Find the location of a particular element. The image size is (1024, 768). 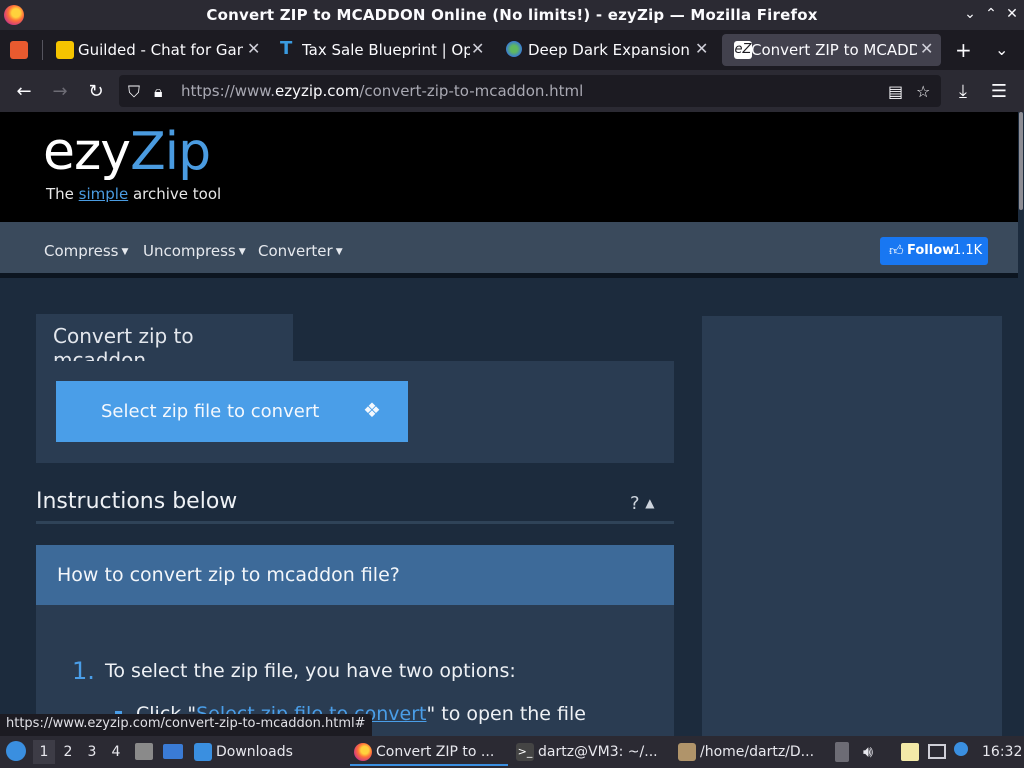

list-tabs-button: ⌄ is located at coordinates (1001, 49).